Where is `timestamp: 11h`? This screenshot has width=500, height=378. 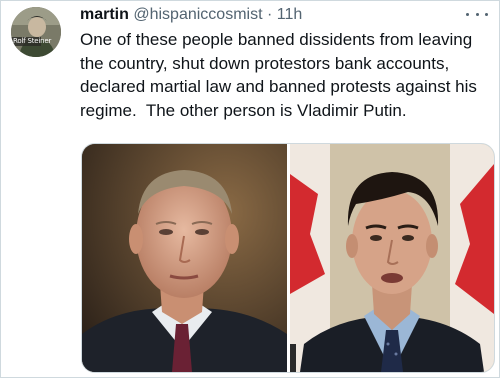 timestamp: 11h is located at coordinates (290, 14).